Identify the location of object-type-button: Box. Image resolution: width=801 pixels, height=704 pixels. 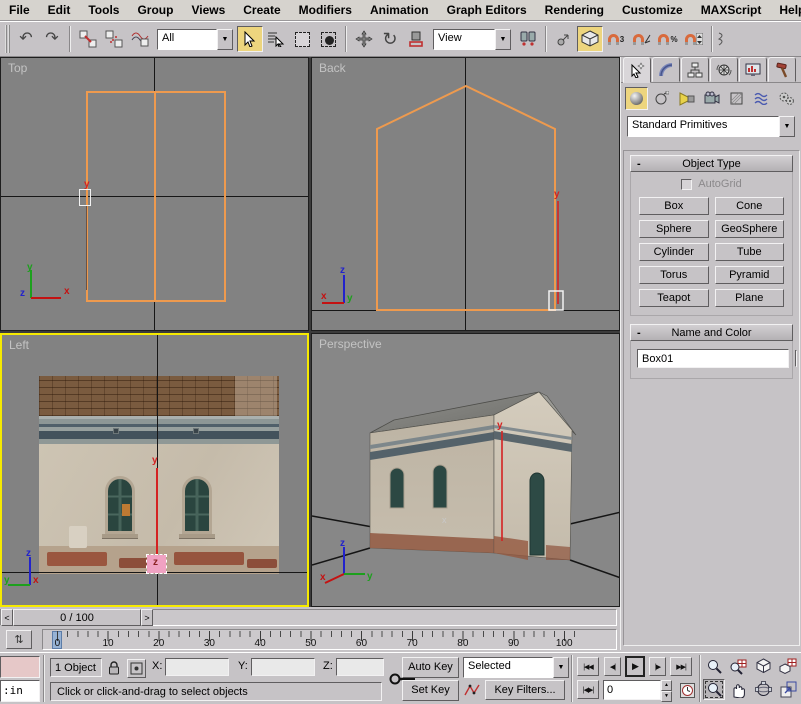
(674, 206).